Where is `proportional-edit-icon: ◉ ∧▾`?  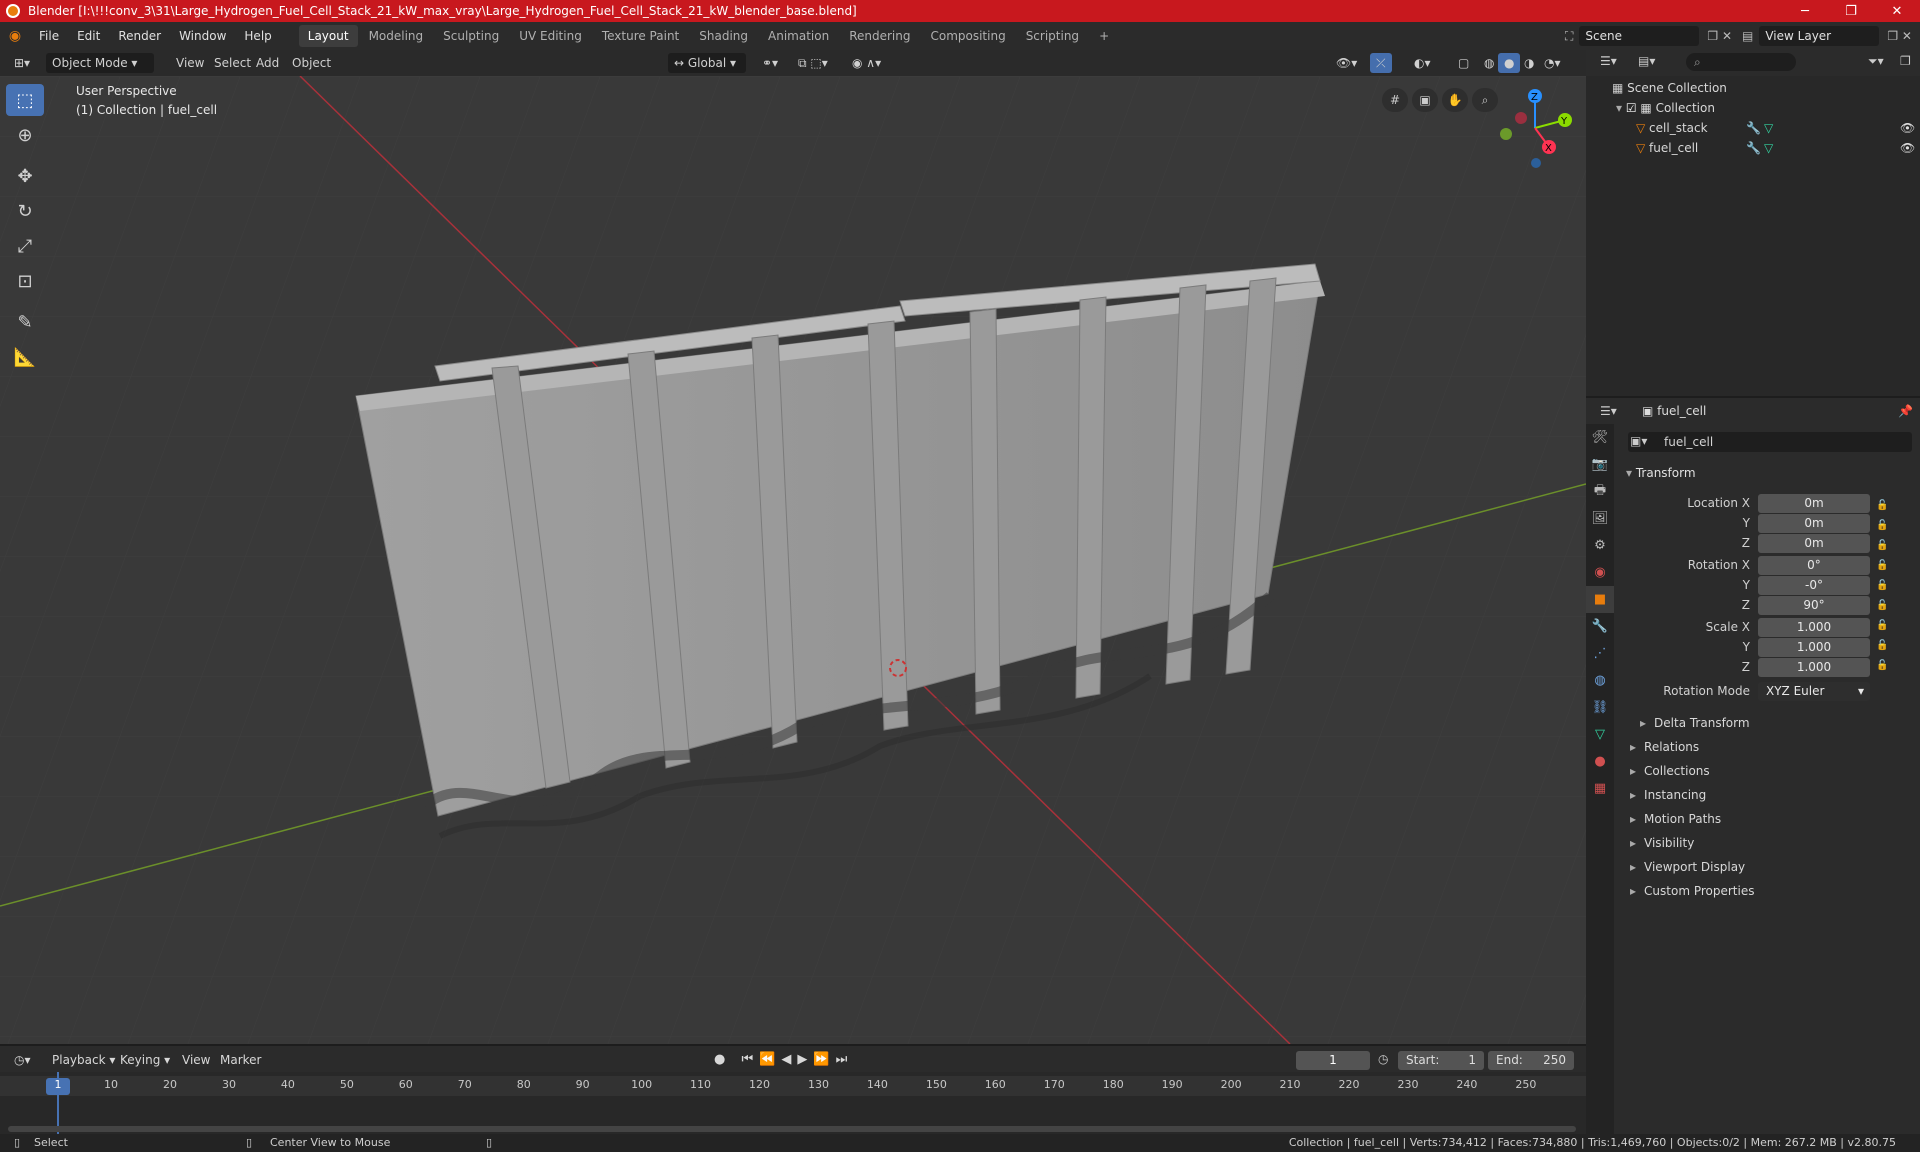 proportional-edit-icon: ◉ ∧▾ is located at coordinates (866, 63).